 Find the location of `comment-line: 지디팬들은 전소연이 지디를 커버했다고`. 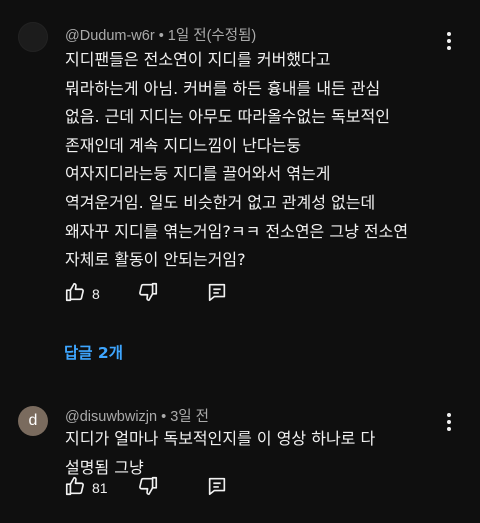

comment-line: 지디팬들은 전소연이 지디를 커버했다고 is located at coordinates (198, 59).